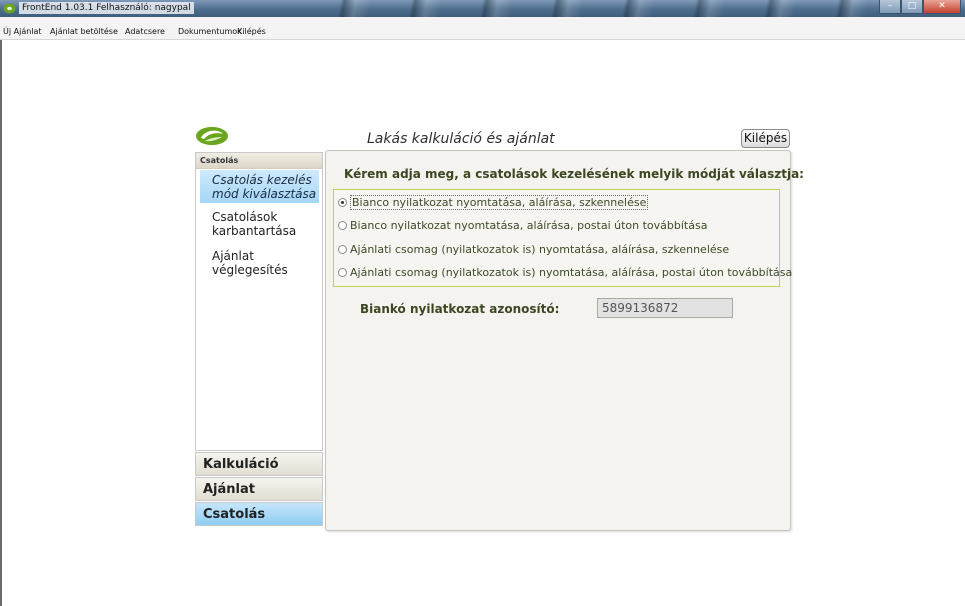 Image resolution: width=965 pixels, height=606 pixels. I want to click on maximize-button: □, so click(912, 7).